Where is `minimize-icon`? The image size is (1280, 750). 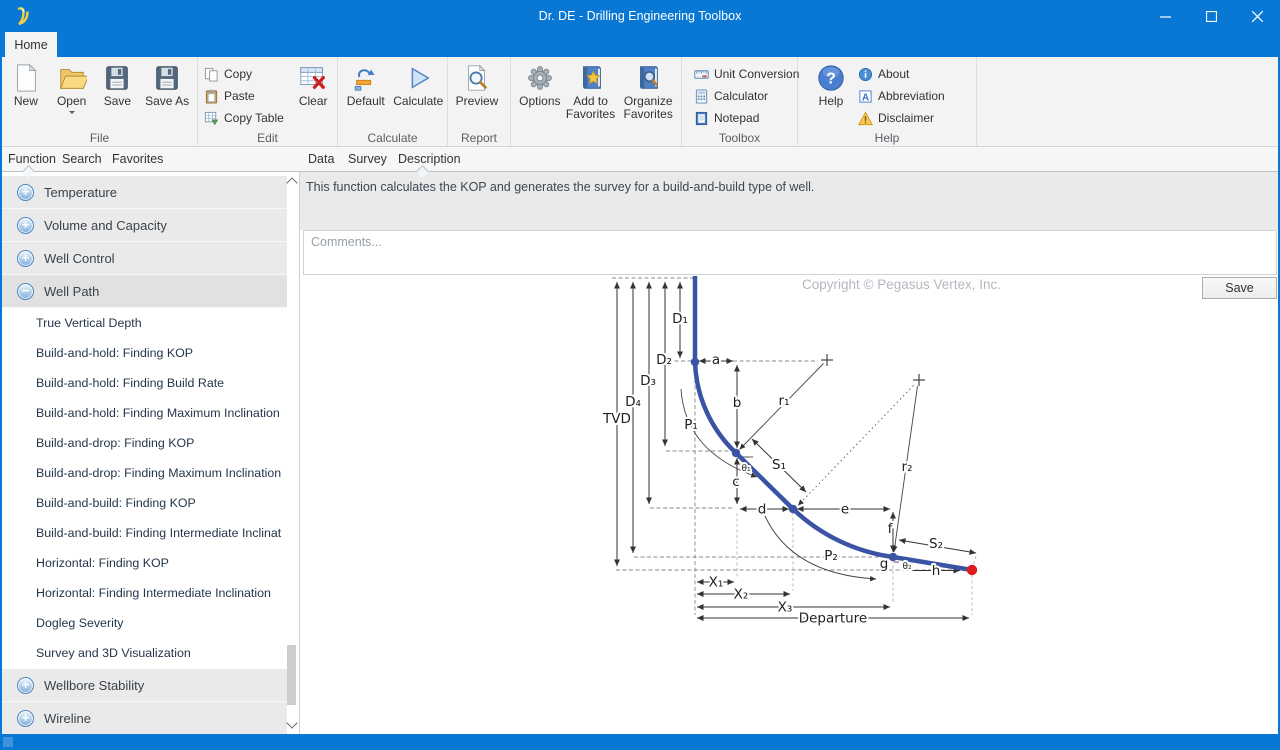
minimize-icon is located at coordinates (1165, 16).